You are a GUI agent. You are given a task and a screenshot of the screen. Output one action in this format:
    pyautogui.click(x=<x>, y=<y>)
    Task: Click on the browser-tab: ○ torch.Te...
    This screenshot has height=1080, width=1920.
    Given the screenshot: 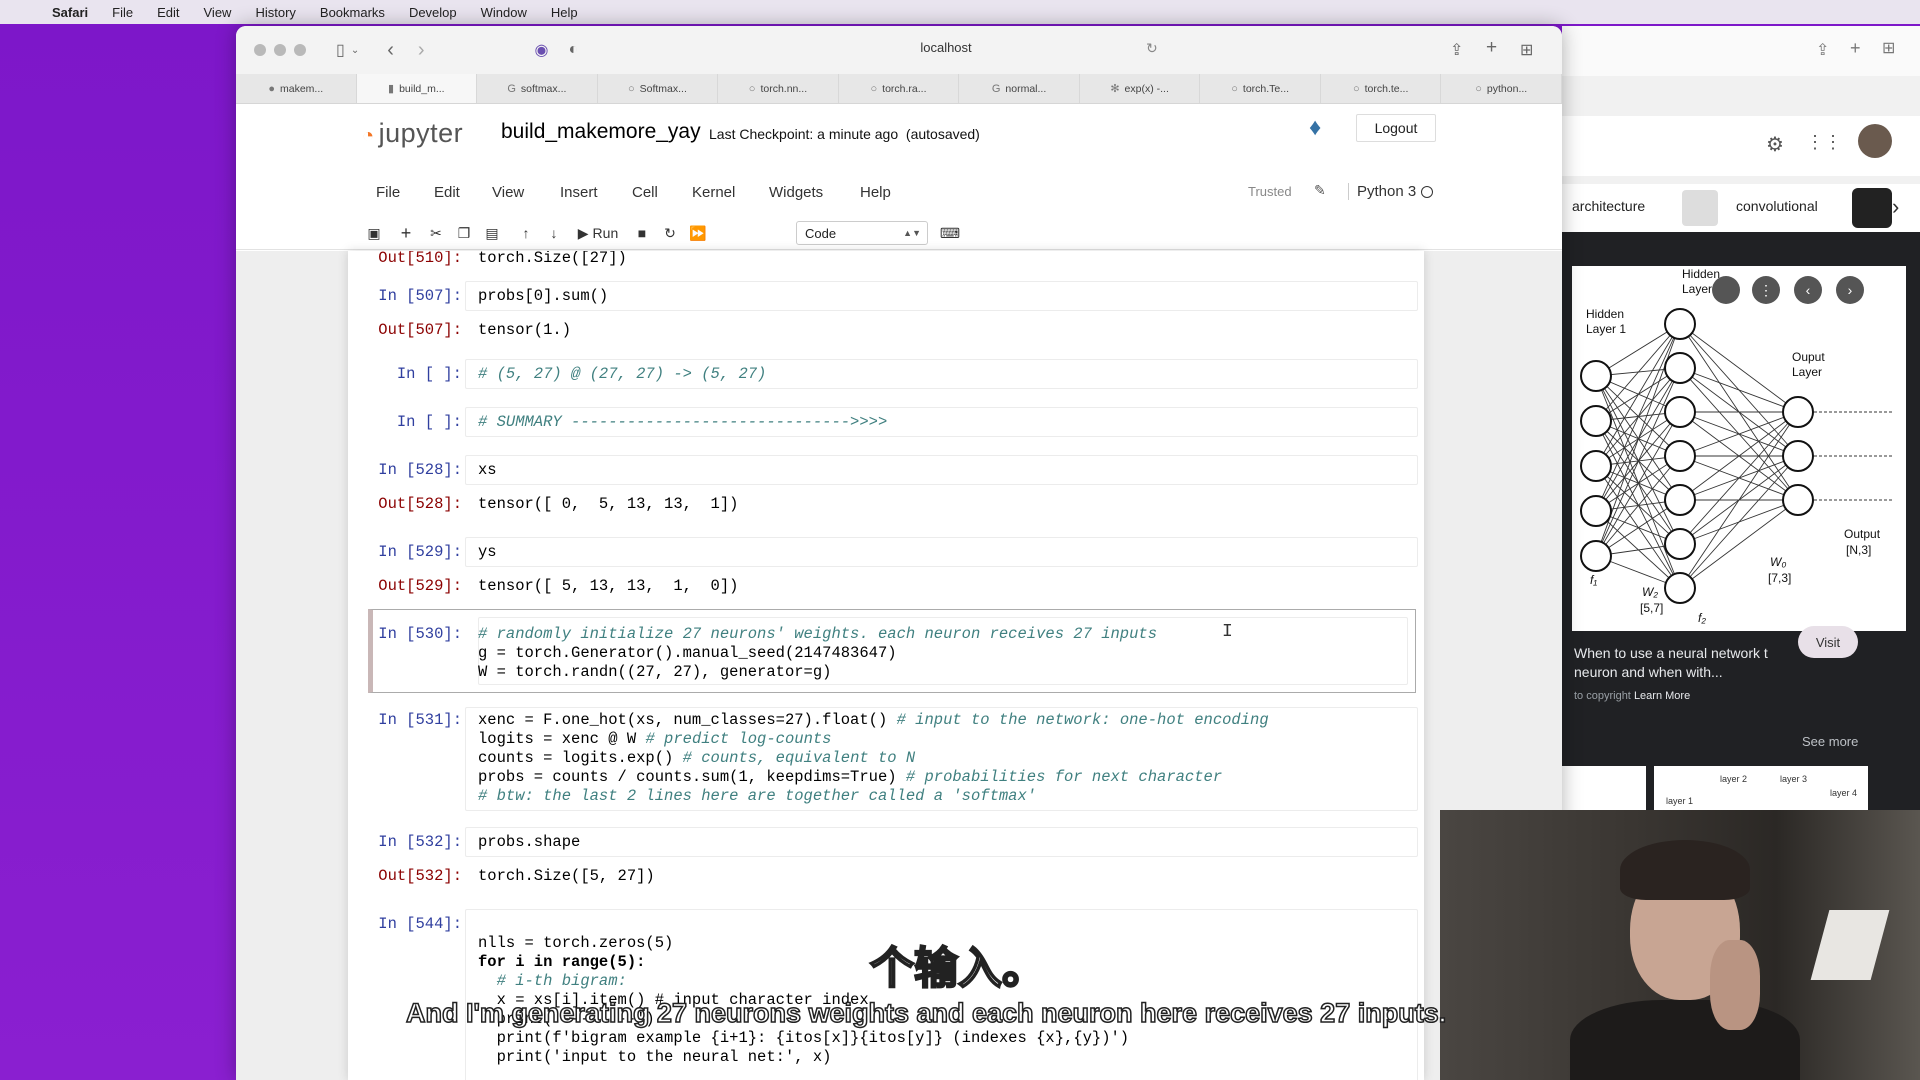 What is the action you would take?
    pyautogui.click(x=1260, y=88)
    